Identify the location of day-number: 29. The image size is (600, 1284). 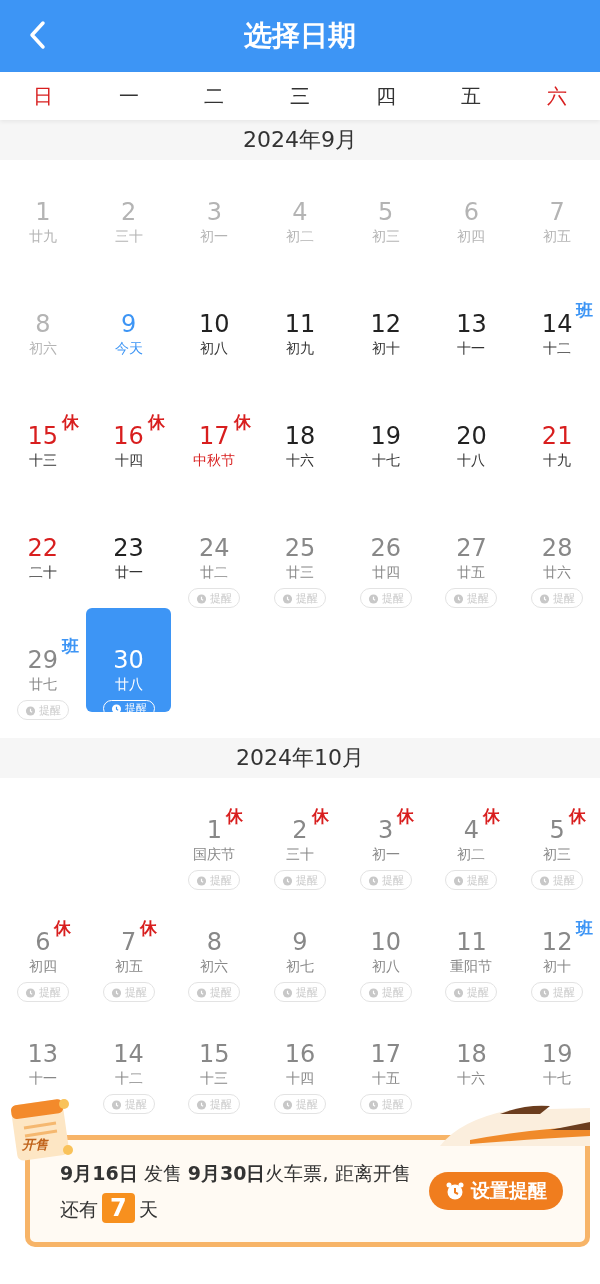
(43, 660).